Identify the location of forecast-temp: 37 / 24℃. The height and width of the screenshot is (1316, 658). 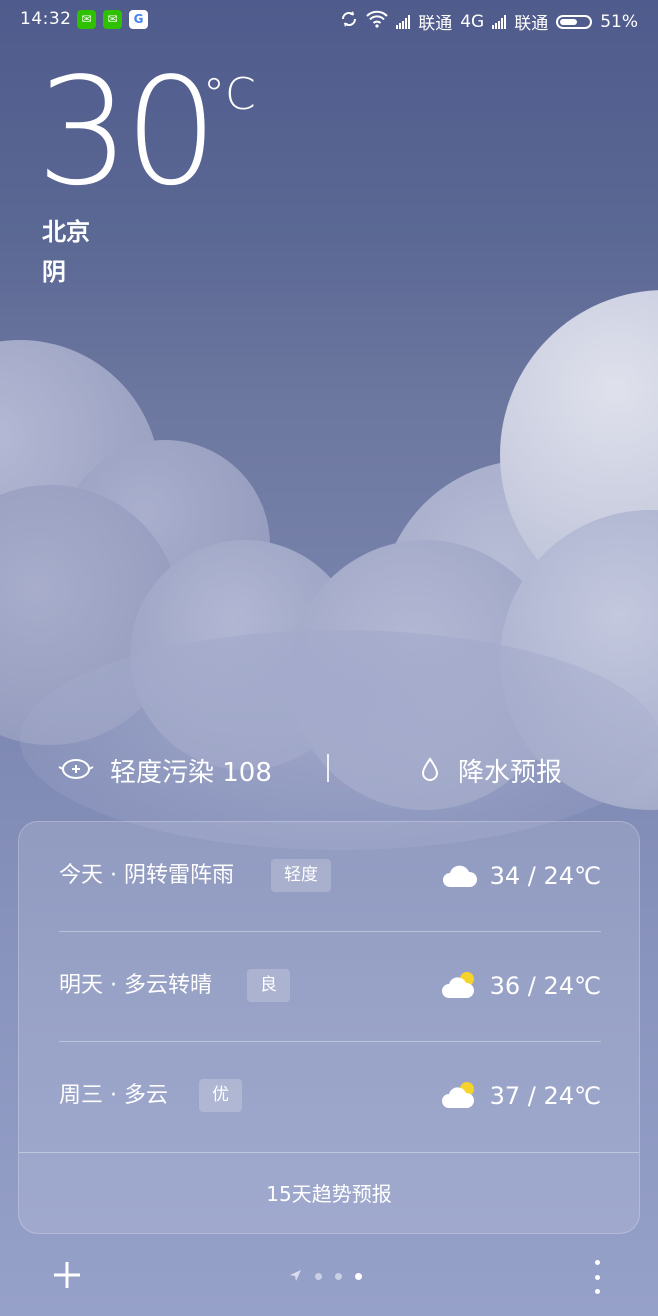
(545, 1096).